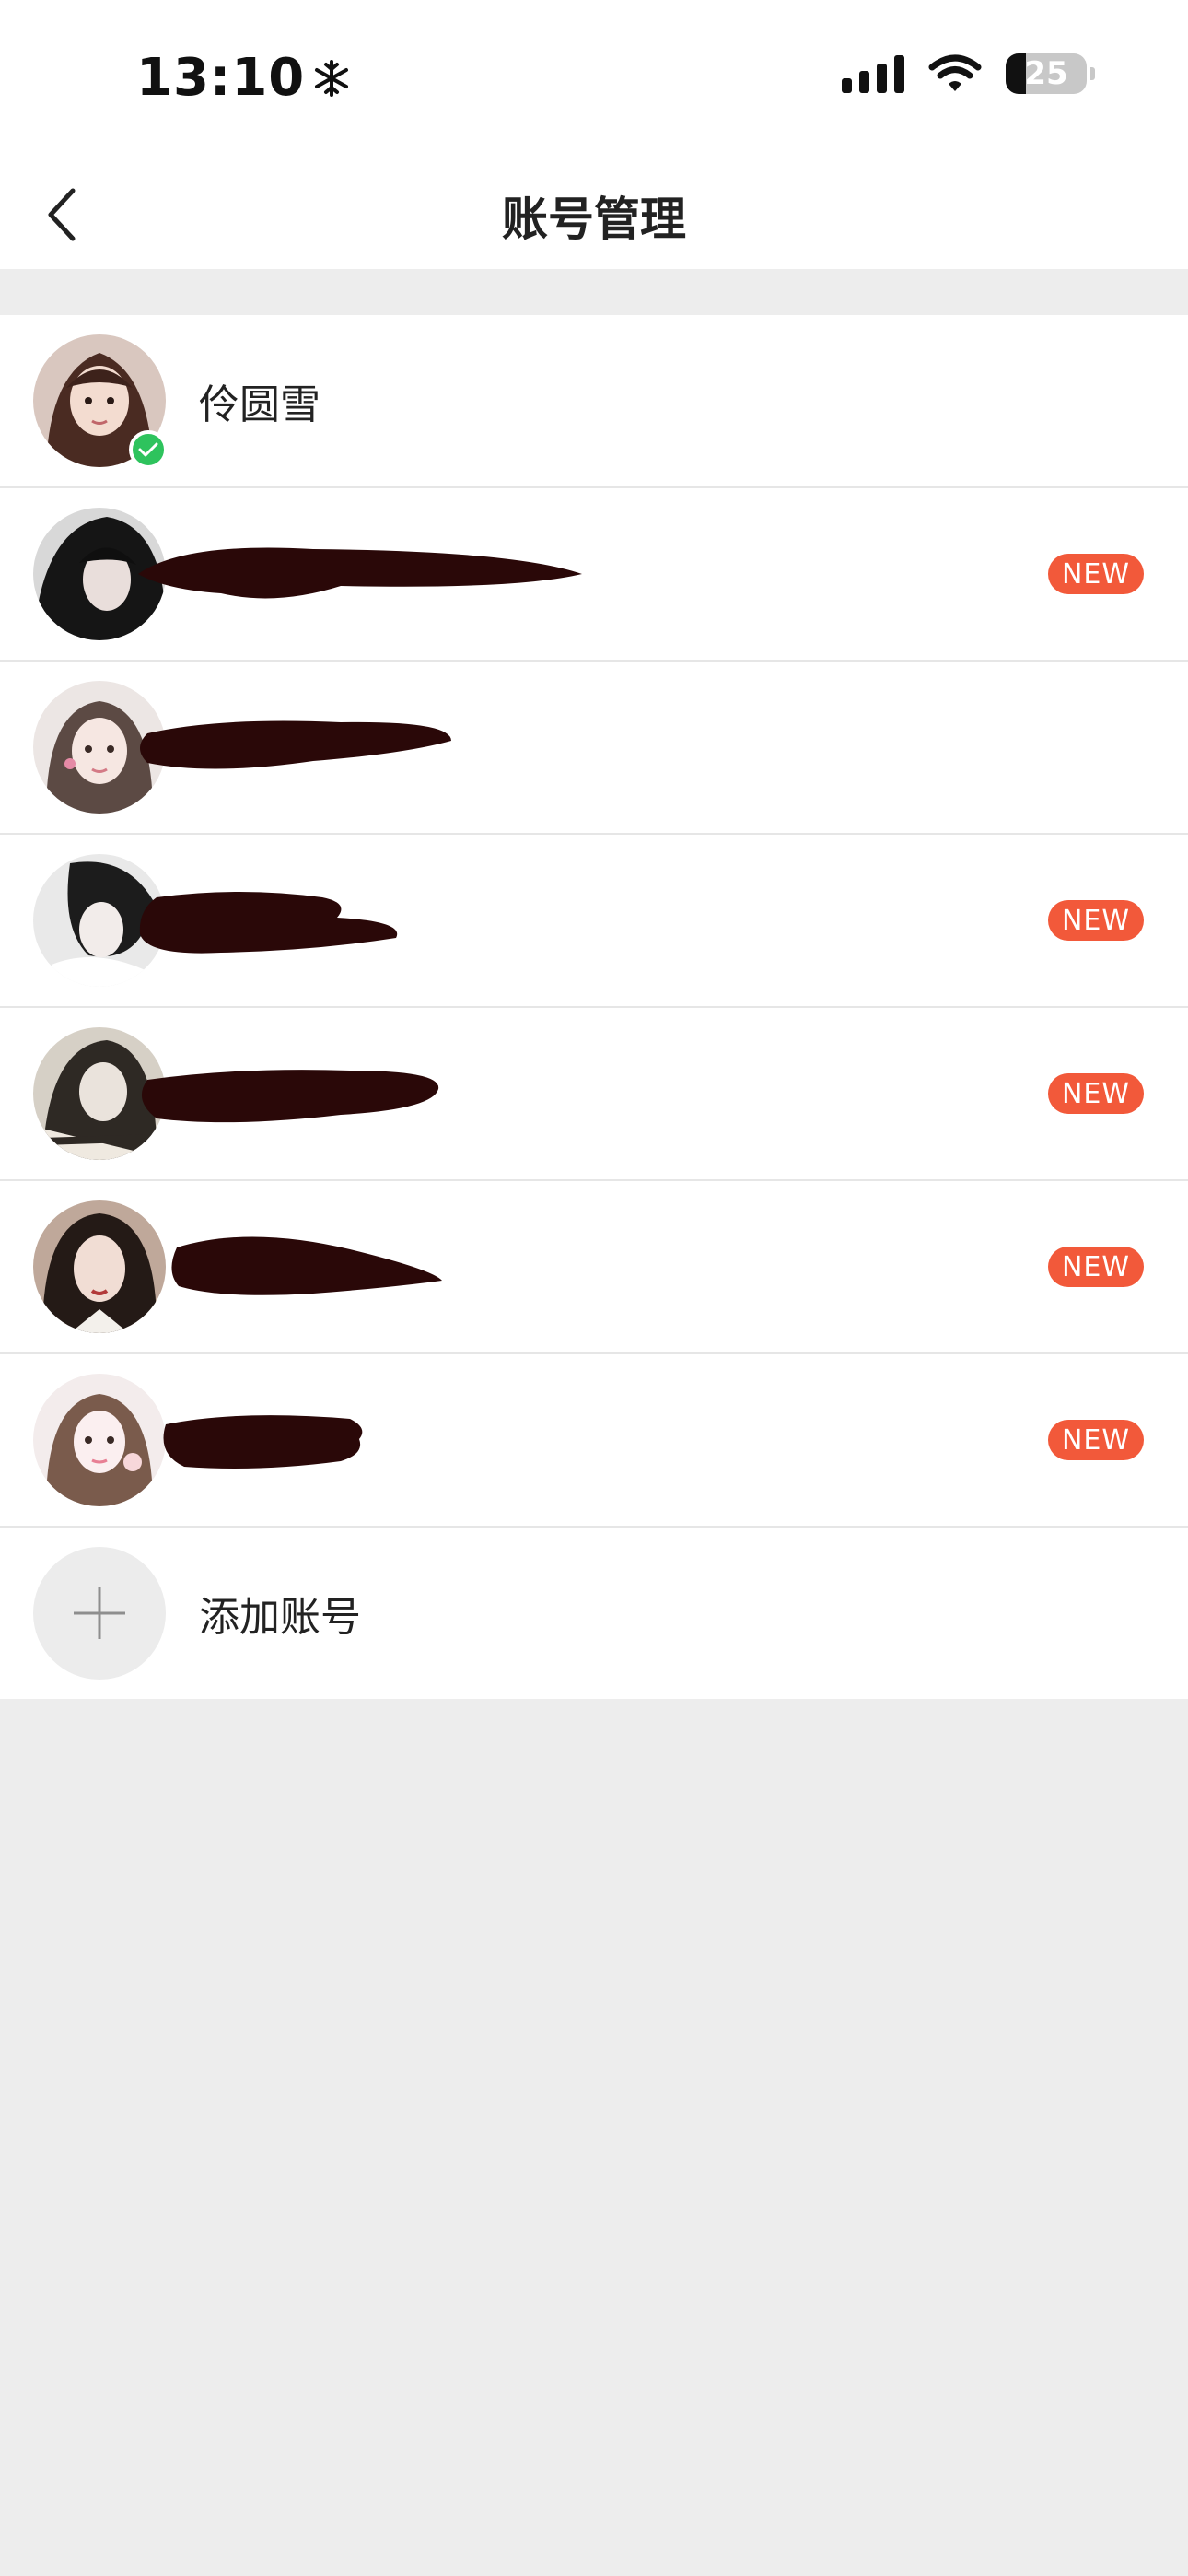 This screenshot has height=2576, width=1188. What do you see at coordinates (259, 404) in the screenshot?
I see `account-name: 伶圆雪` at bounding box center [259, 404].